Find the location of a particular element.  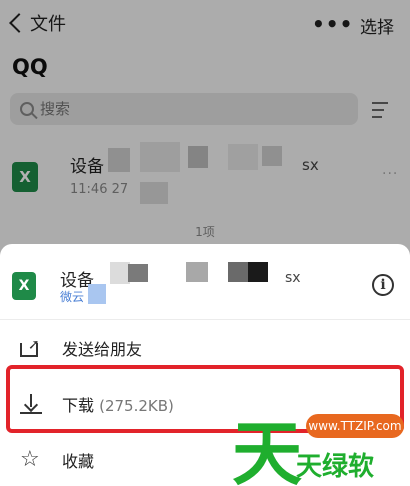

share-icon: ➚ is located at coordinates (31, 348).